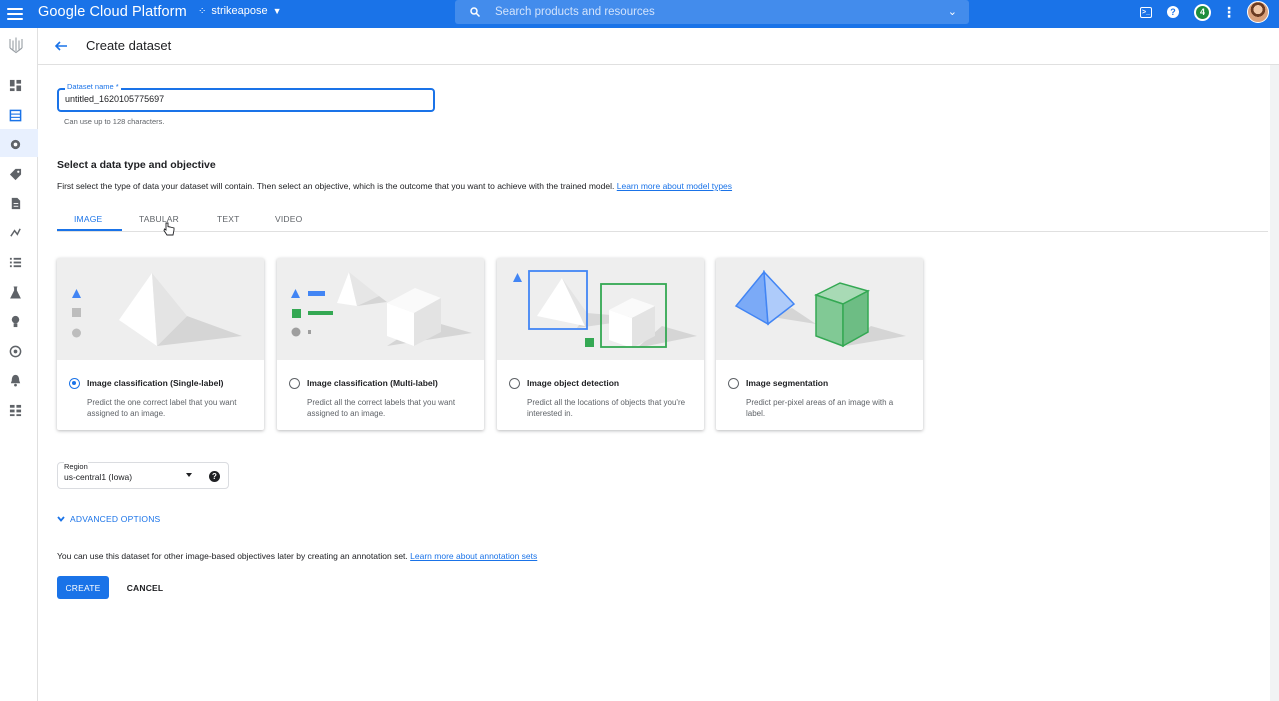  What do you see at coordinates (15, 410) in the screenshot?
I see `metadata-icon` at bounding box center [15, 410].